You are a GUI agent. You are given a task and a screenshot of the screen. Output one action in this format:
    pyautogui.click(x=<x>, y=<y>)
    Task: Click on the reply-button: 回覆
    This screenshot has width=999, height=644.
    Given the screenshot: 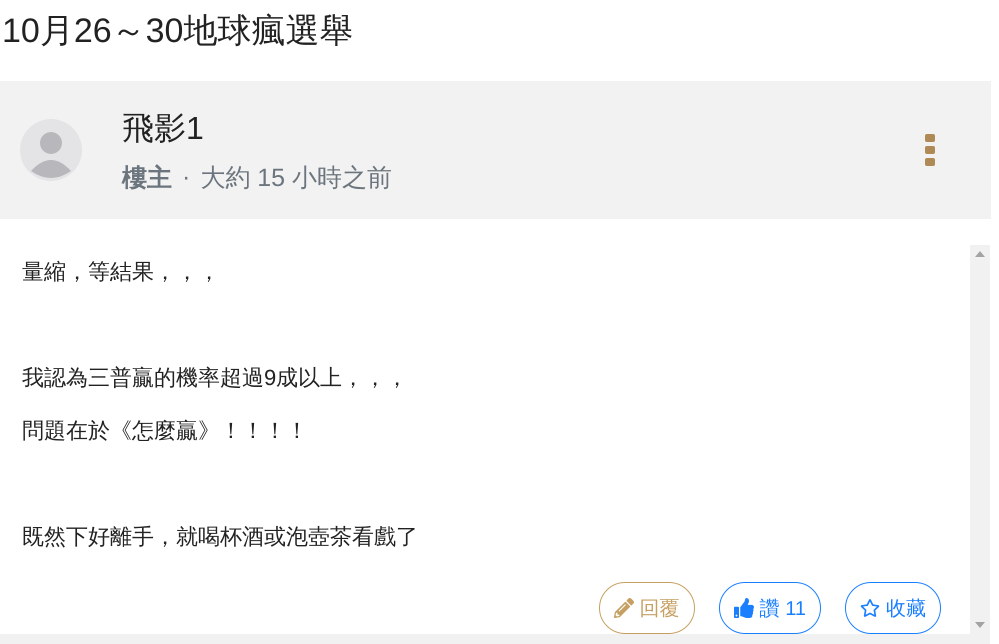 What is the action you would take?
    pyautogui.click(x=646, y=608)
    